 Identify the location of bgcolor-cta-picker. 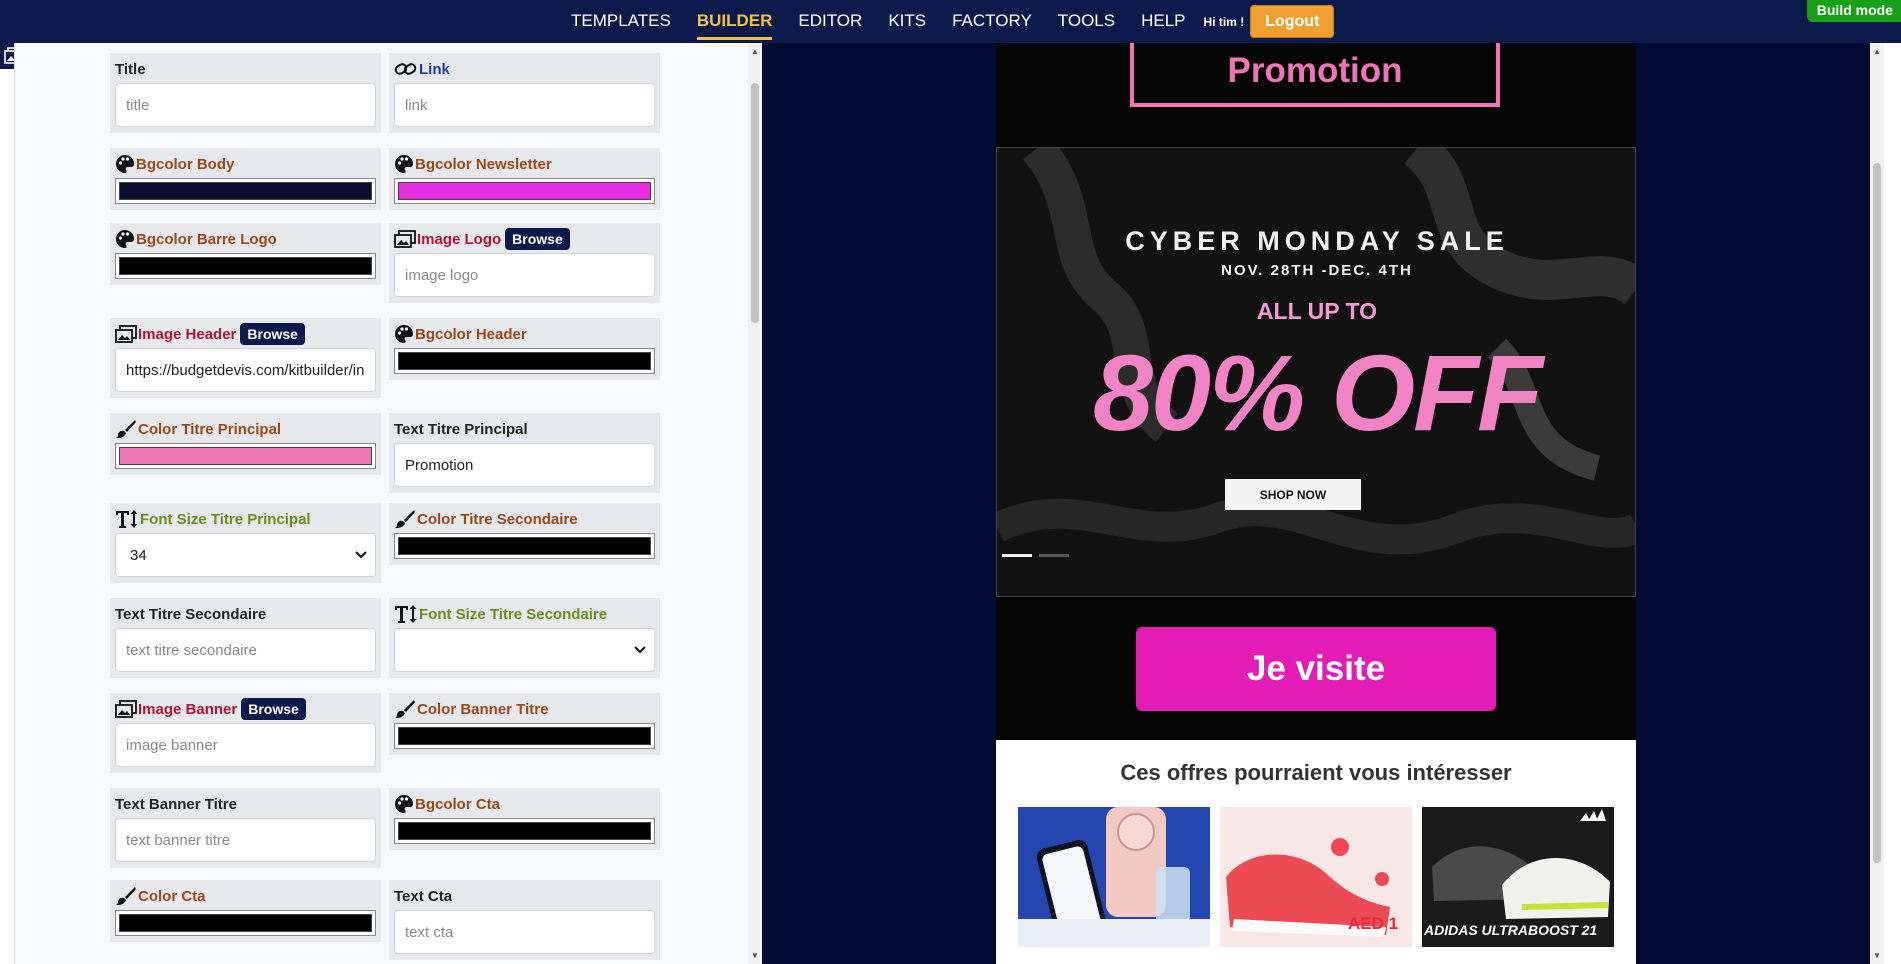
(524, 831).